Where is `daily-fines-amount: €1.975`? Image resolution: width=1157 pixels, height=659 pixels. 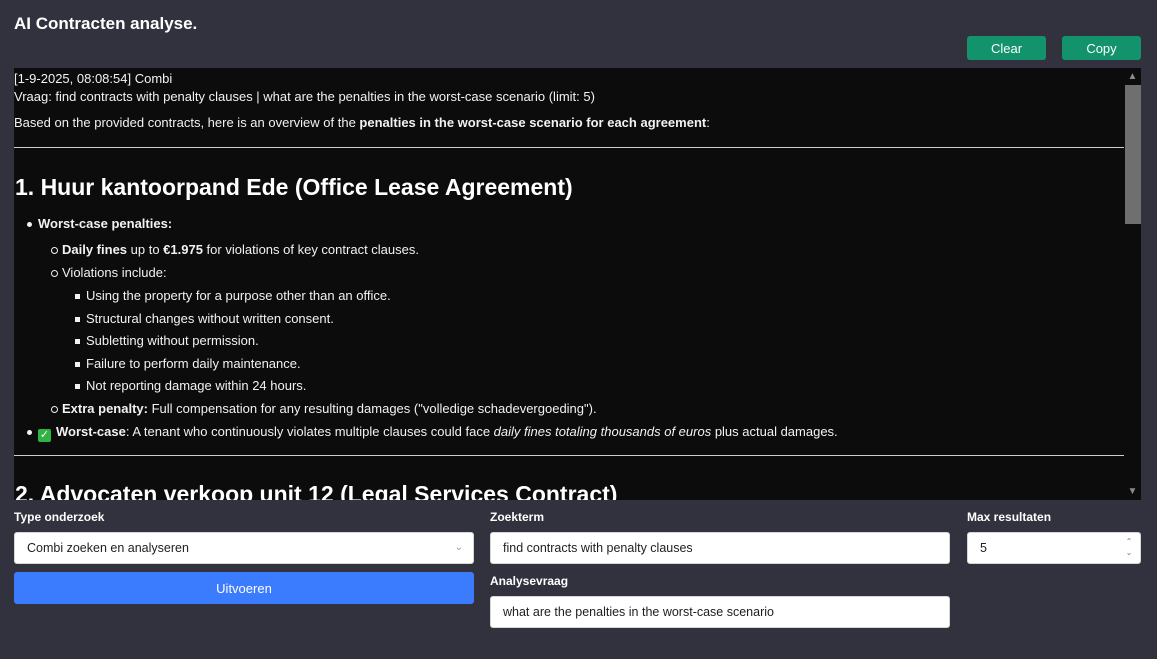 daily-fines-amount: €1.975 is located at coordinates (183, 249).